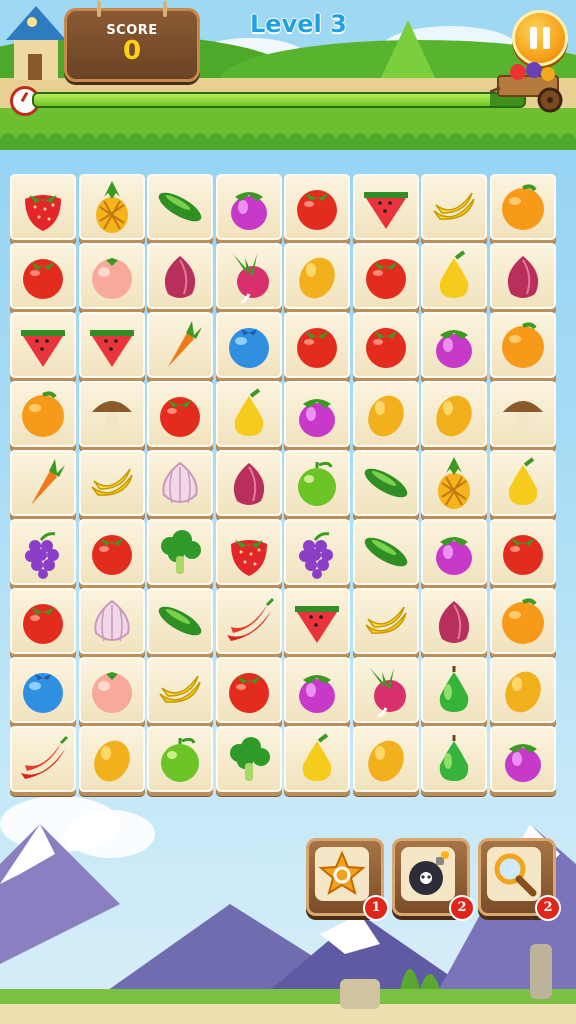 The width and height of the screenshot is (576, 1024). I want to click on banana-icon, so click(386, 620).